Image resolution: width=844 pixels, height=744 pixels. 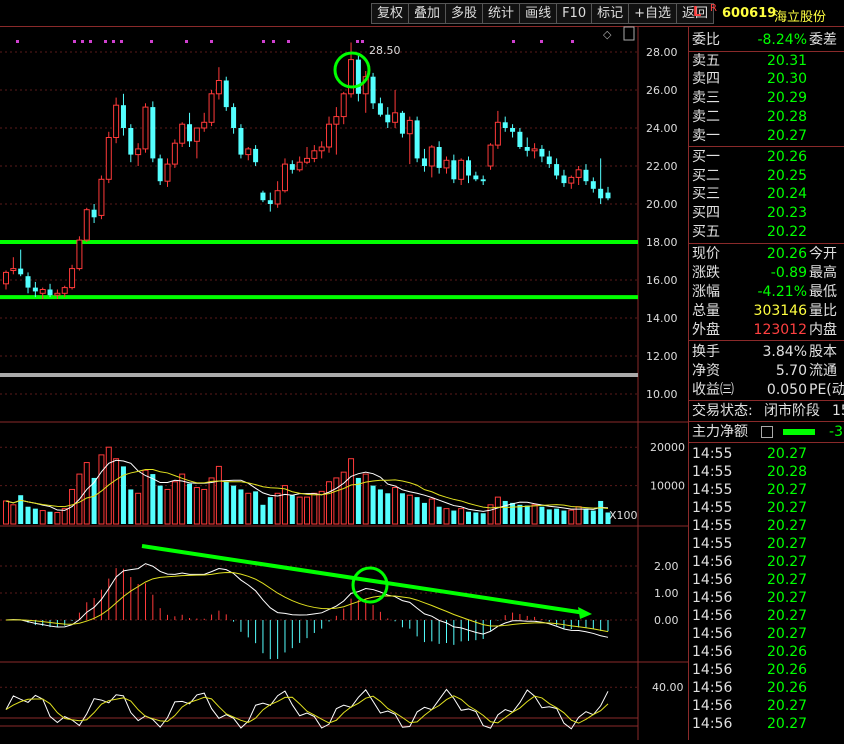 I want to click on sell-row: 卖三 20.29, so click(x=766, y=98).